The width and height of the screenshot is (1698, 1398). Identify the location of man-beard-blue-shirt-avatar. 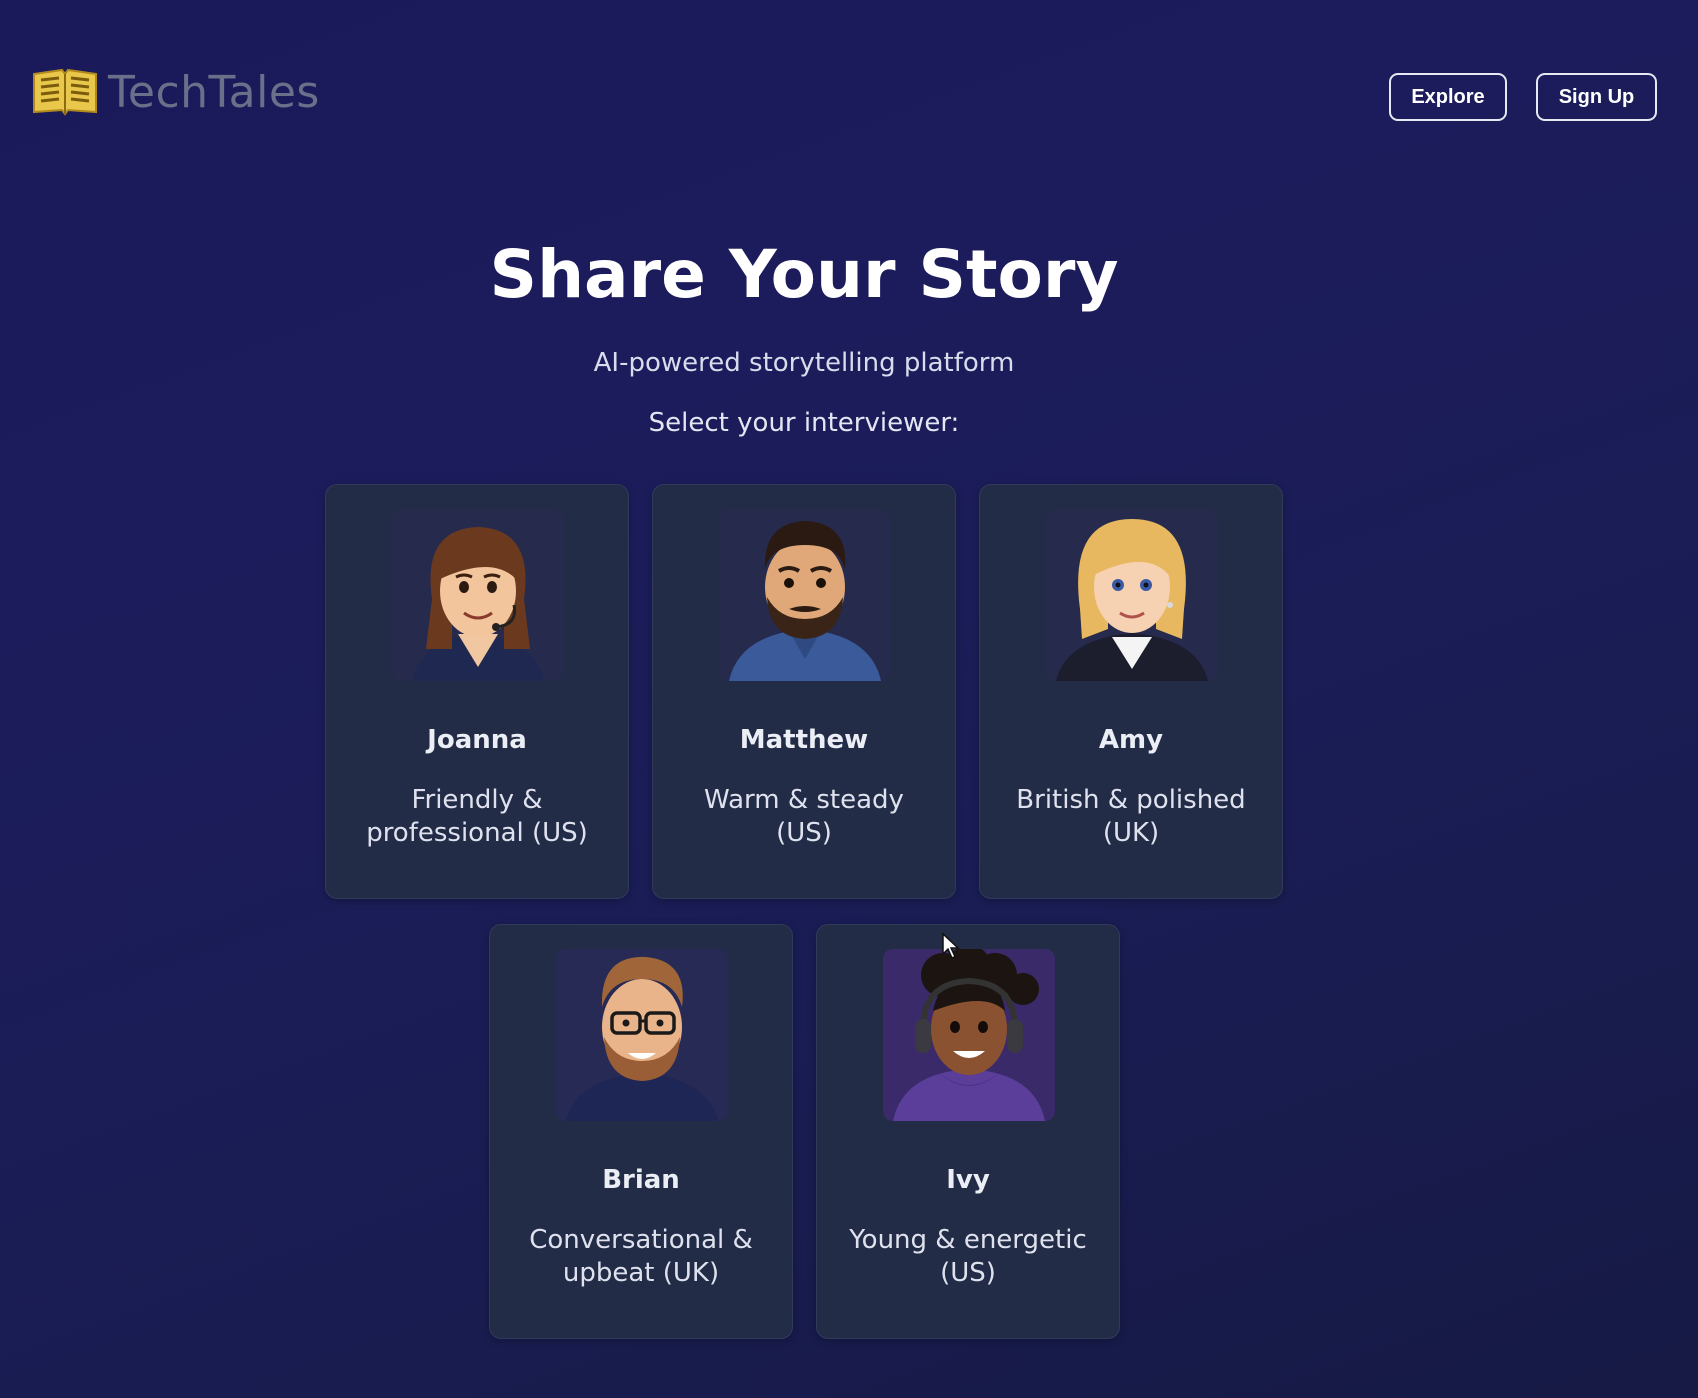
(805, 595).